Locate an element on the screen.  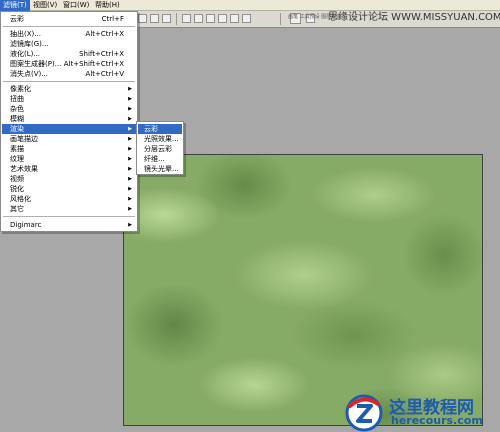
align-right-icon is located at coordinates (166, 18).